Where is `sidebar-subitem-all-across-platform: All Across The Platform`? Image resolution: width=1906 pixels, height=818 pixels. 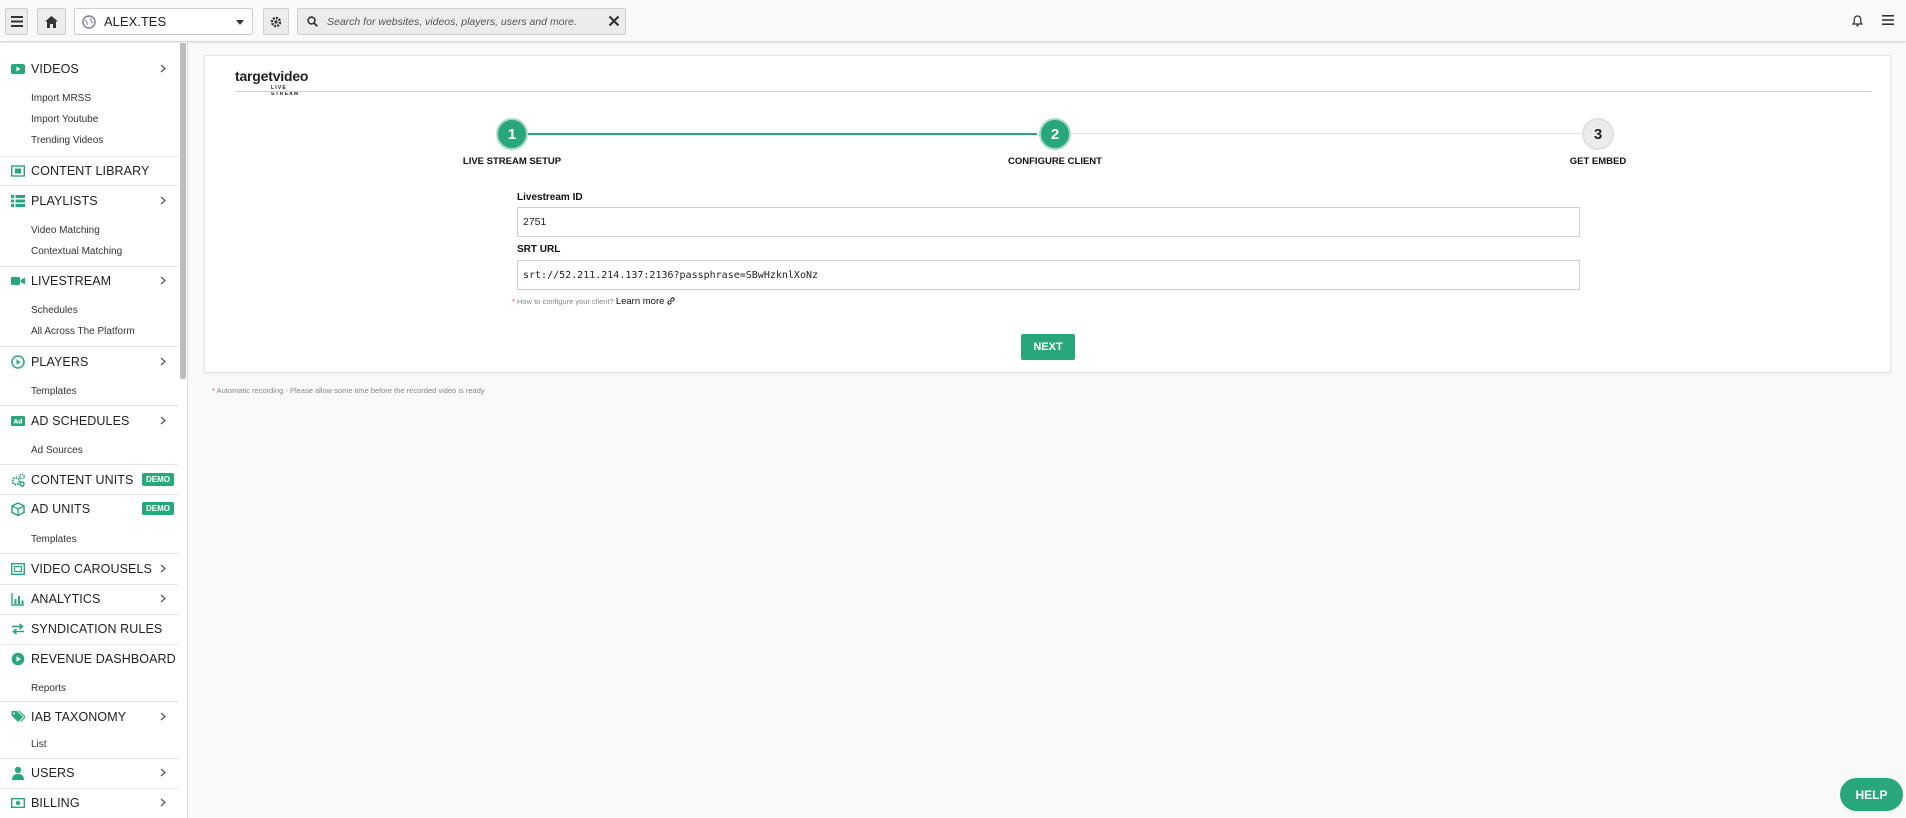
sidebar-subitem-all-across-platform: All Across The Platform is located at coordinates (83, 331).